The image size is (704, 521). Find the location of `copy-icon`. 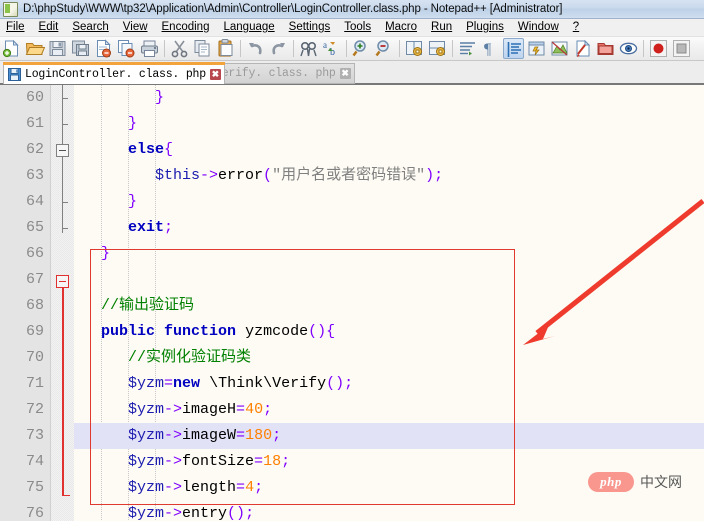

copy-icon is located at coordinates (202, 48).